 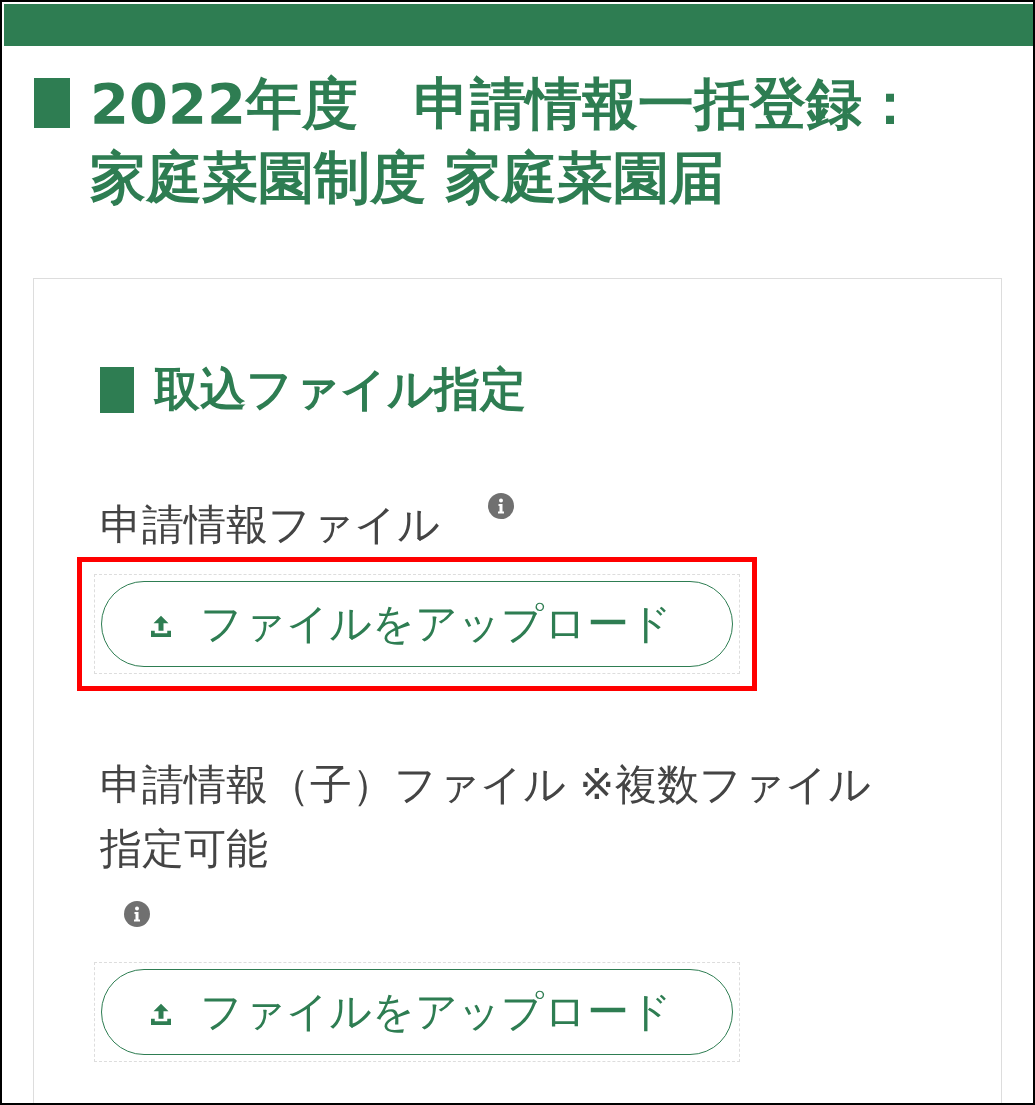 I want to click on page-title: 家庭菜園制度 家庭菜園届, so click(x=408, y=178).